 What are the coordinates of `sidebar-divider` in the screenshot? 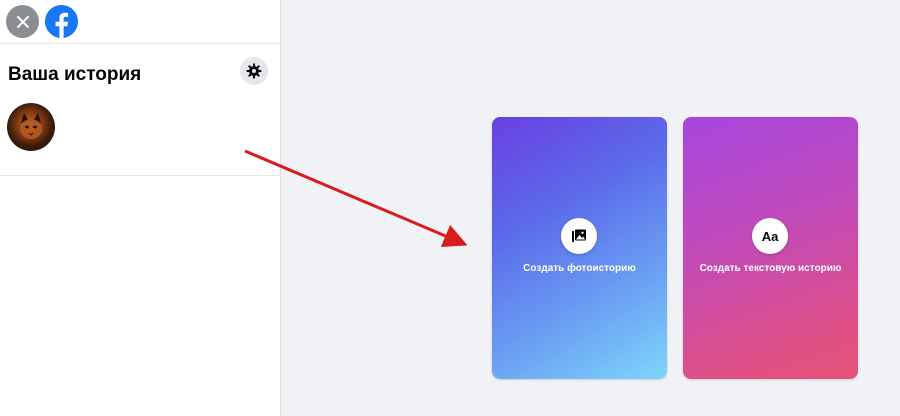 It's located at (140, 175).